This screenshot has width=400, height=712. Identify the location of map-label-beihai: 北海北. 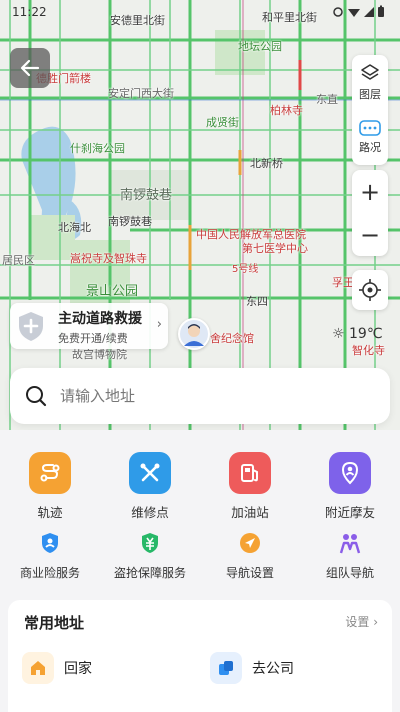
(74, 227).